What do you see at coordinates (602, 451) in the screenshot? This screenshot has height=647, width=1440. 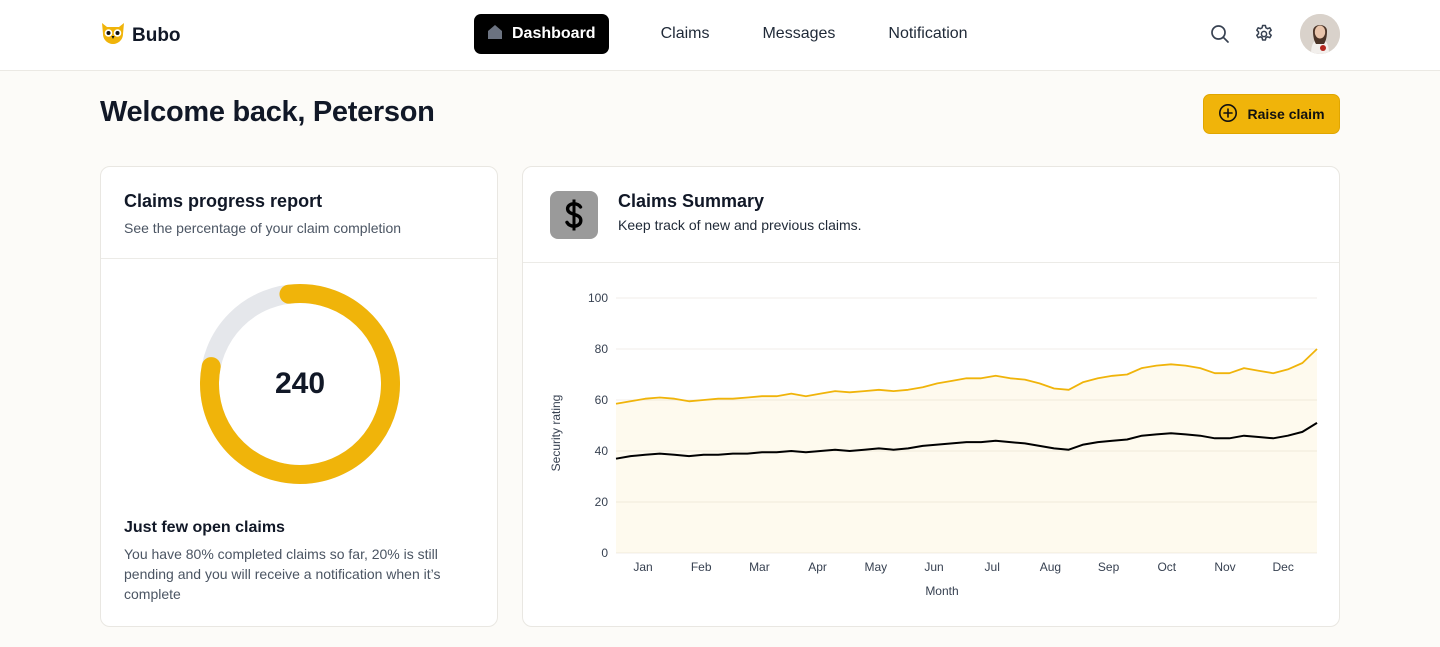 I see `y-tick-label: 40` at bounding box center [602, 451].